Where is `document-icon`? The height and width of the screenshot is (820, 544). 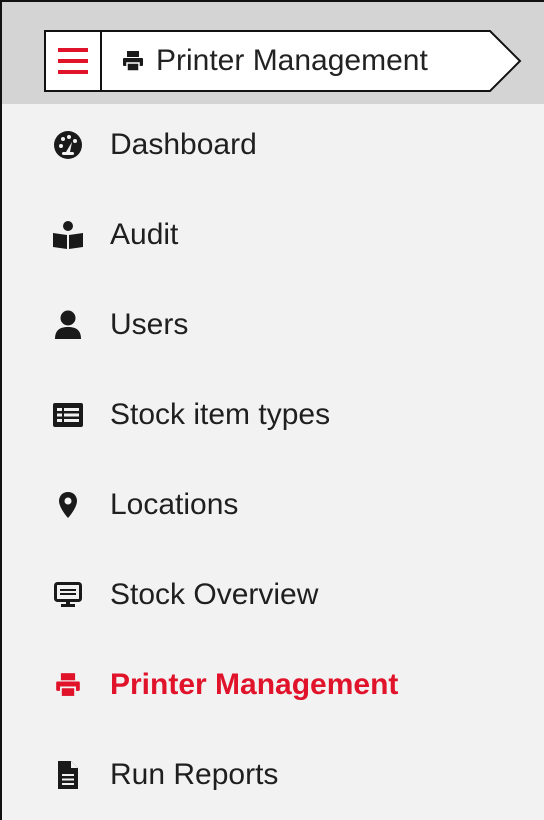 document-icon is located at coordinates (68, 775).